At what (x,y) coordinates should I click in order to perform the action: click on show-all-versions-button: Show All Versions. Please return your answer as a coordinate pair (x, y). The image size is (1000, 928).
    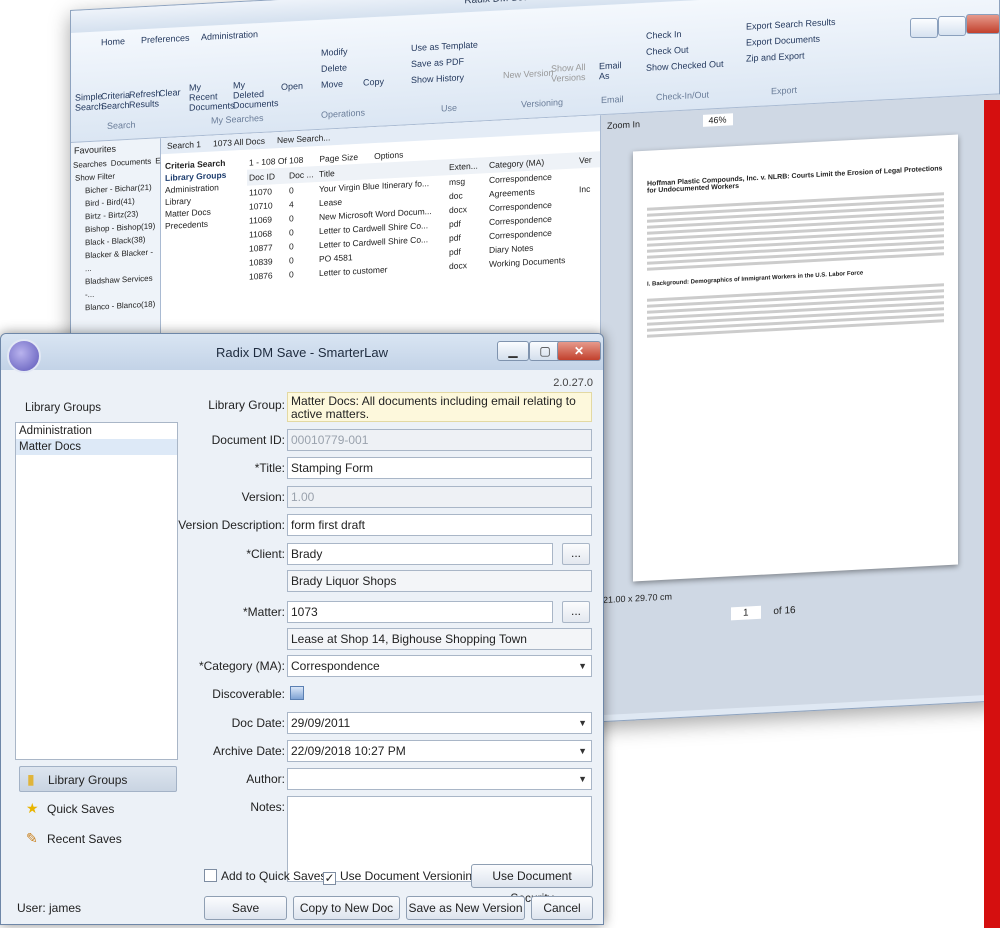
    Looking at the image, I should click on (571, 73).